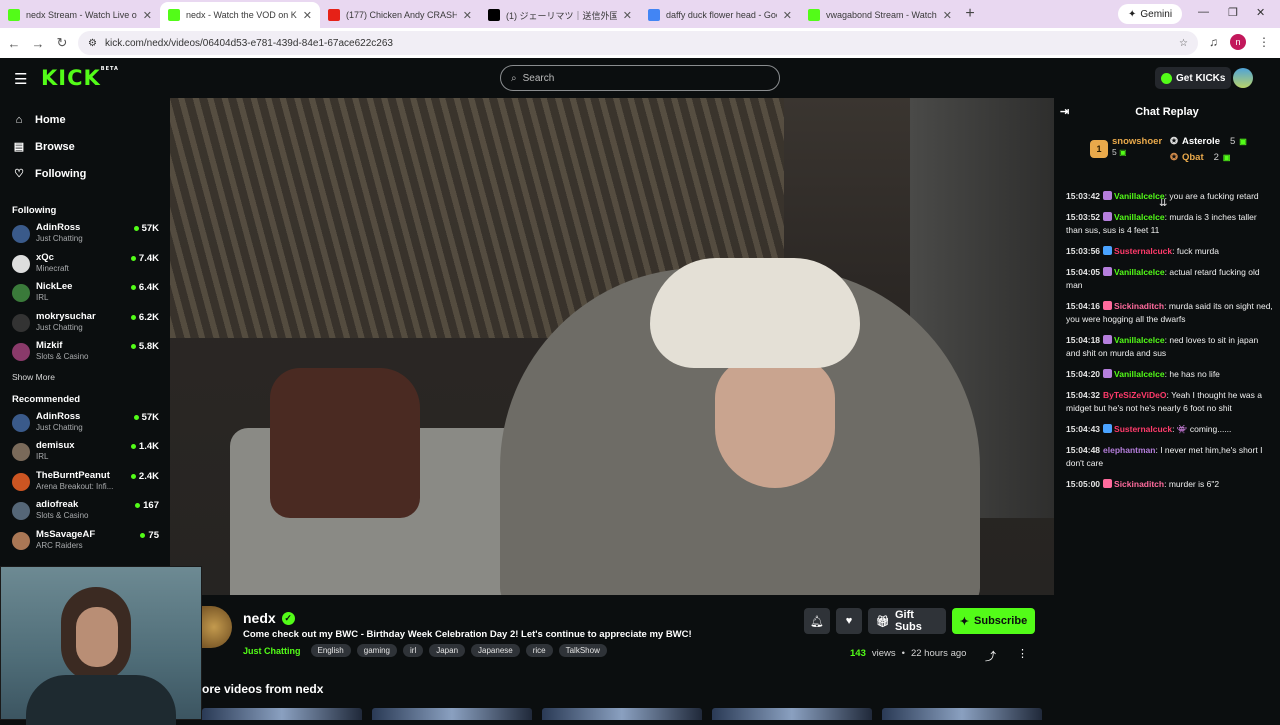 Image resolution: width=1280 pixels, height=725 pixels. I want to click on message-text: fuck murda, so click(1197, 251).